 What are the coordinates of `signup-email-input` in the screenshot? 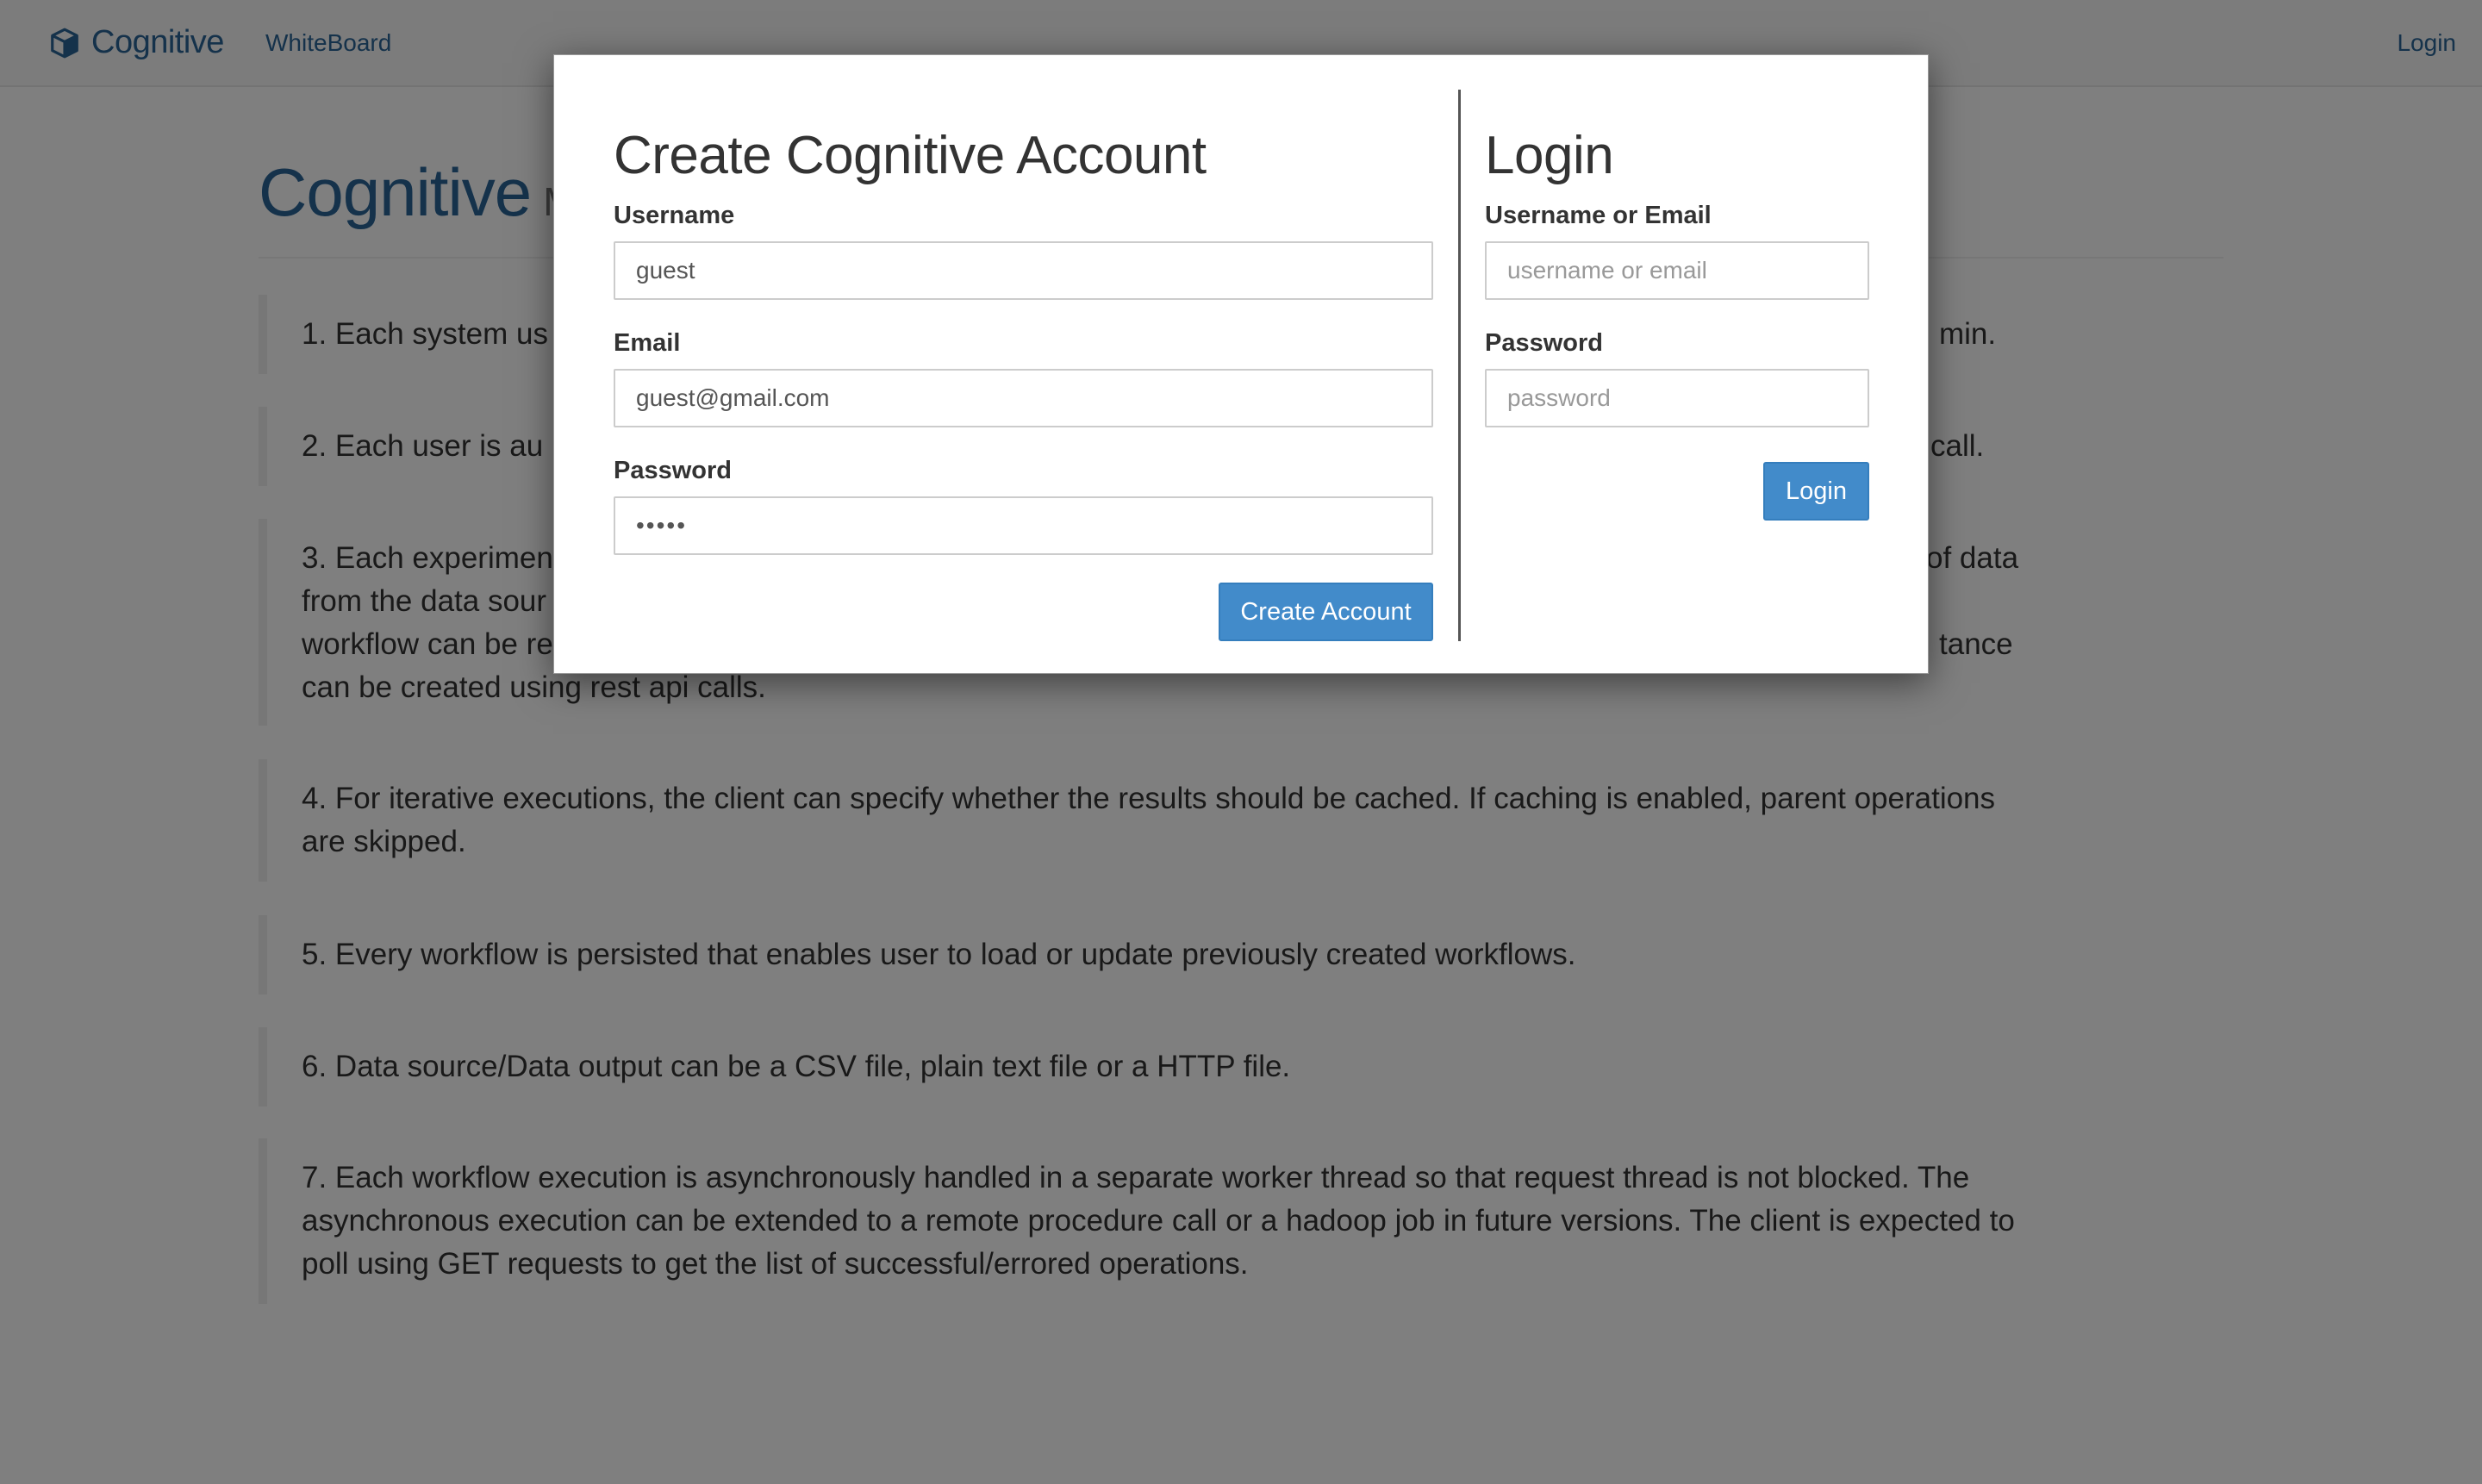 It's located at (1023, 398).